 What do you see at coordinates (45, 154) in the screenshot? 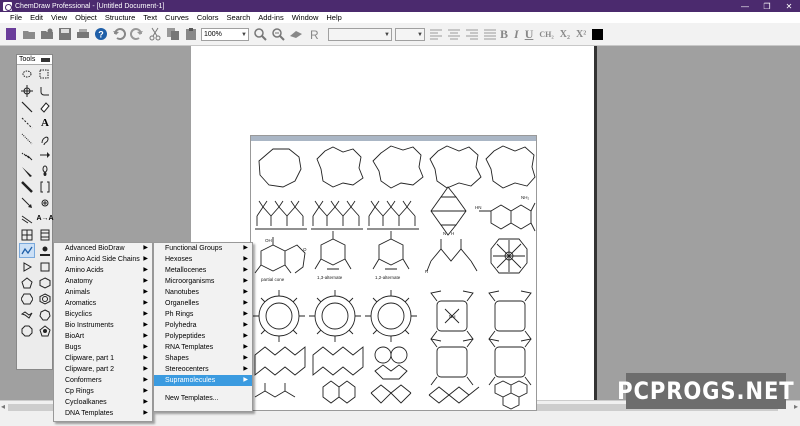
I see `arrow-tool-icon` at bounding box center [45, 154].